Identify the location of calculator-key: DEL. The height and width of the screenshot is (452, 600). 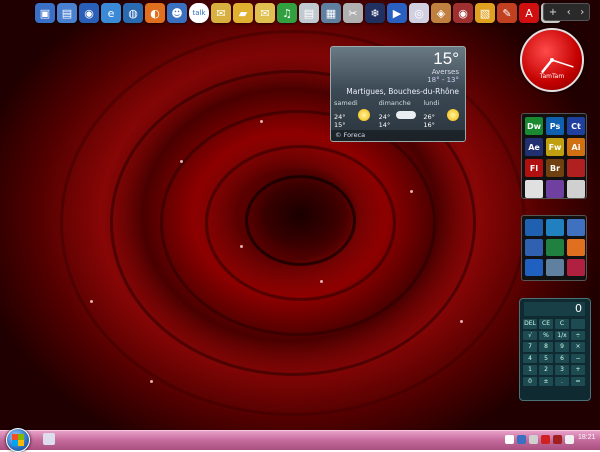
(530, 324).